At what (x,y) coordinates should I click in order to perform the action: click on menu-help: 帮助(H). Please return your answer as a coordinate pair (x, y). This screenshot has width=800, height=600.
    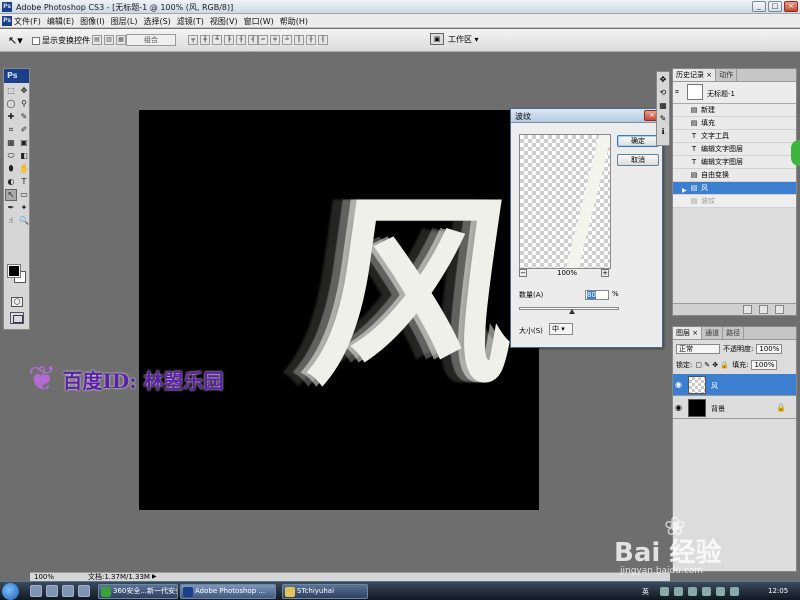
    Looking at the image, I should click on (294, 21).